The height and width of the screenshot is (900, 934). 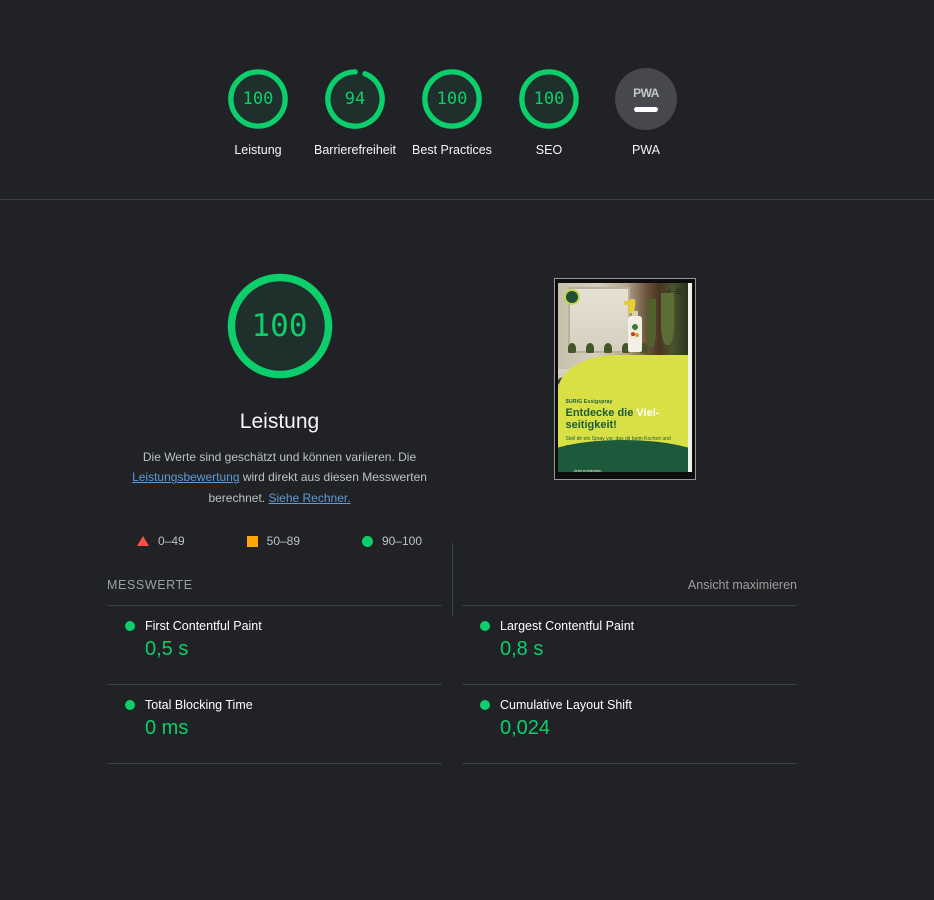 I want to click on legend-item-fail: 0–49, so click(x=161, y=541).